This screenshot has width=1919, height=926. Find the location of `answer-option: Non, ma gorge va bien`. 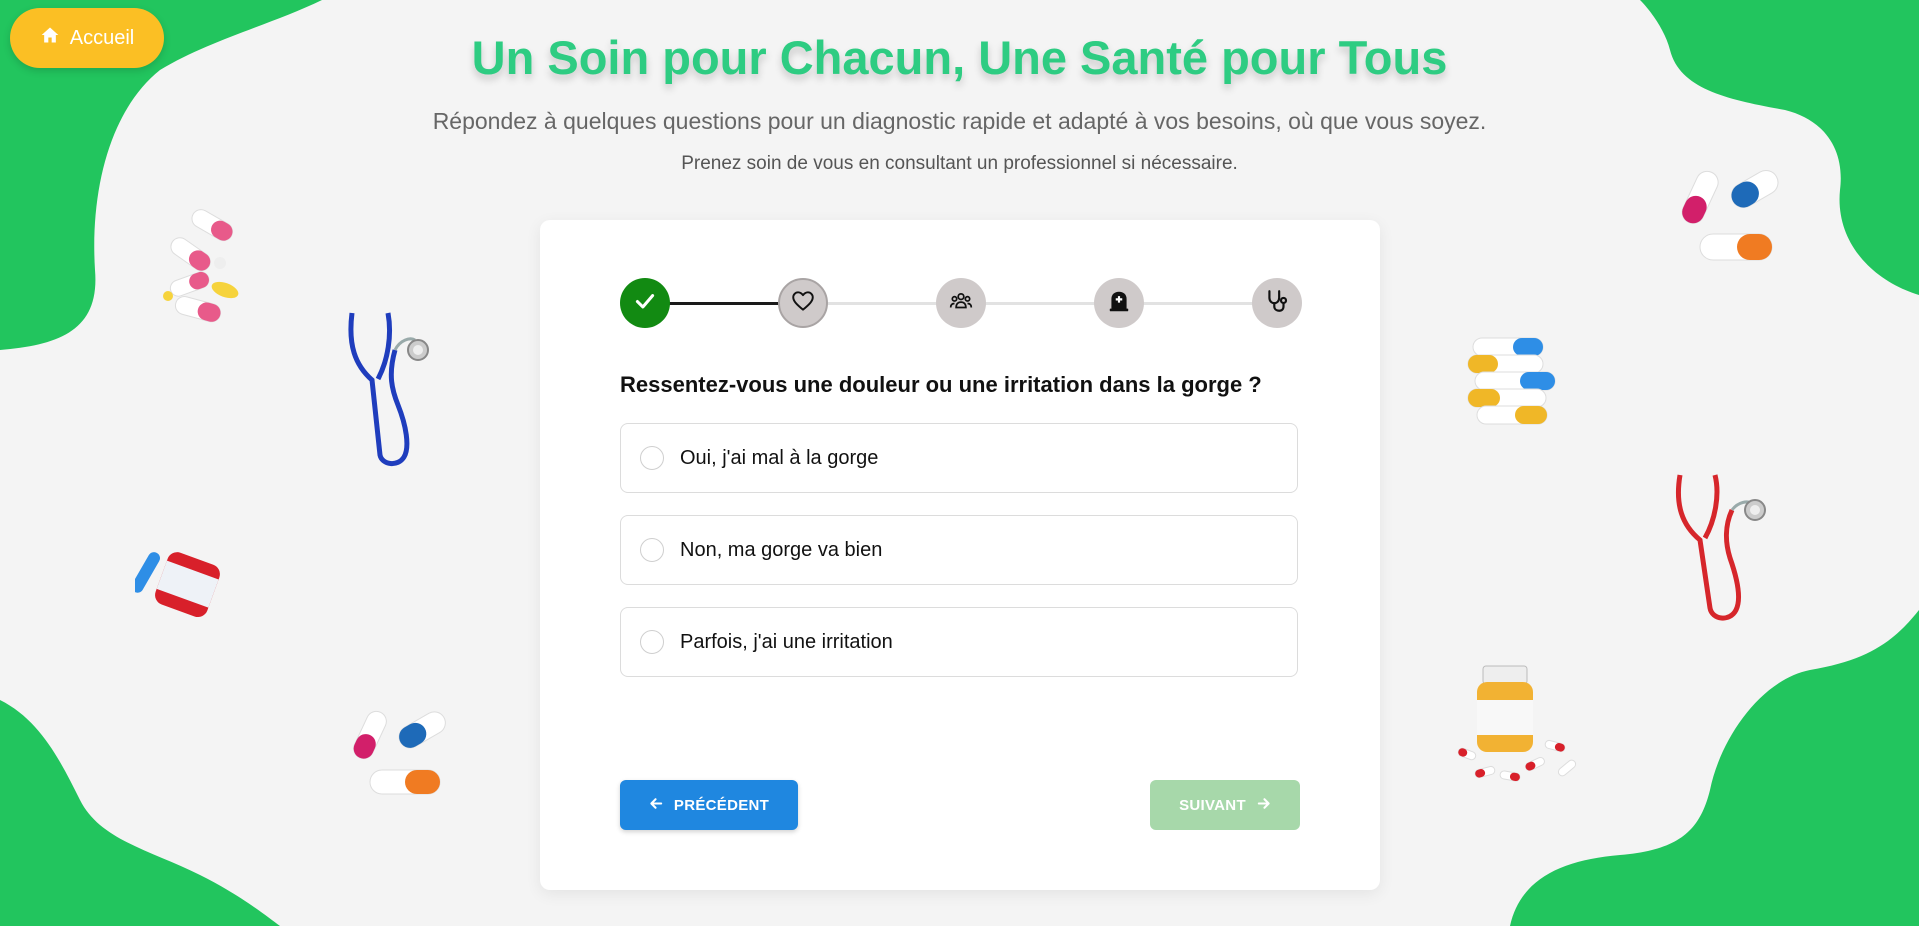

answer-option: Non, ma gorge va bien is located at coordinates (959, 550).